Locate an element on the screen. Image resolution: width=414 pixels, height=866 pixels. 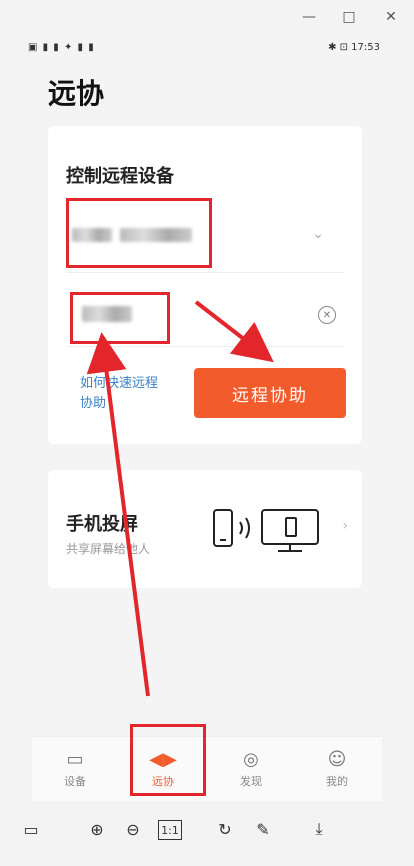
thumbnail-icon: ▭ is located at coordinates (31, 829).